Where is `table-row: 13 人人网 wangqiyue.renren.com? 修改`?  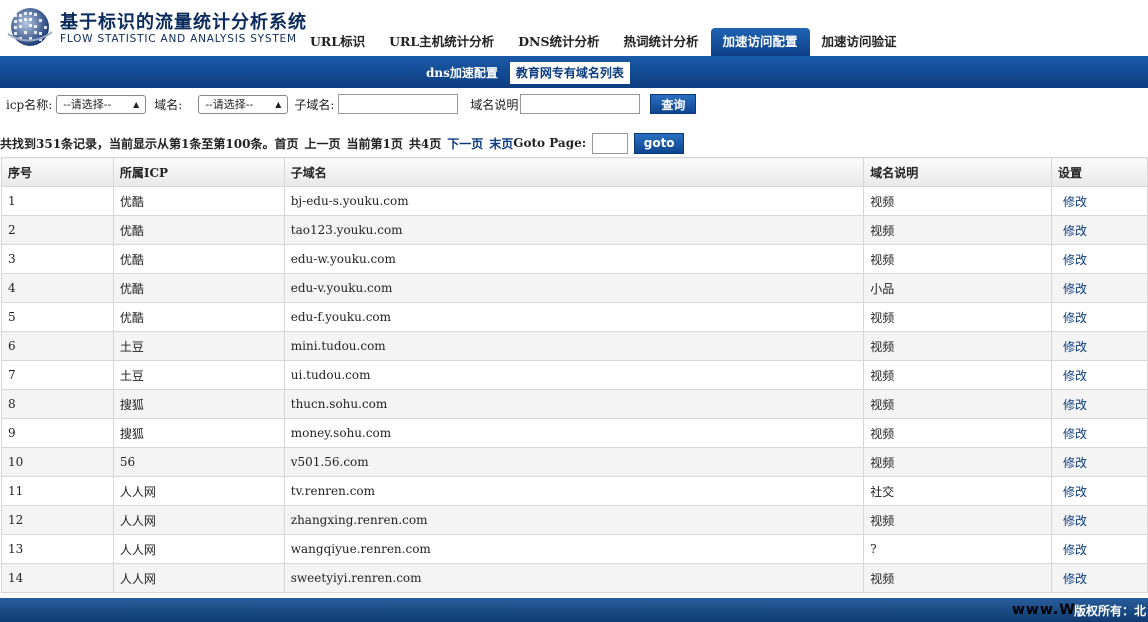
table-row: 13 人人网 wangqiyue.renren.com? 修改 is located at coordinates (574, 549).